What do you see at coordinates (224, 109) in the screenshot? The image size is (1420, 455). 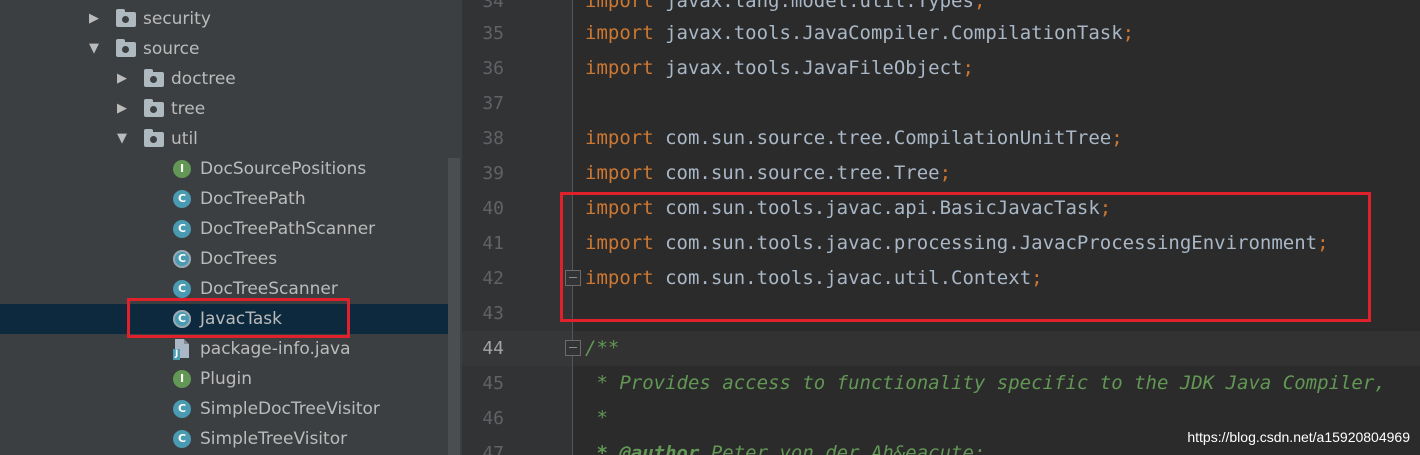 I see `tree-item-tree: ▶ tree` at bounding box center [224, 109].